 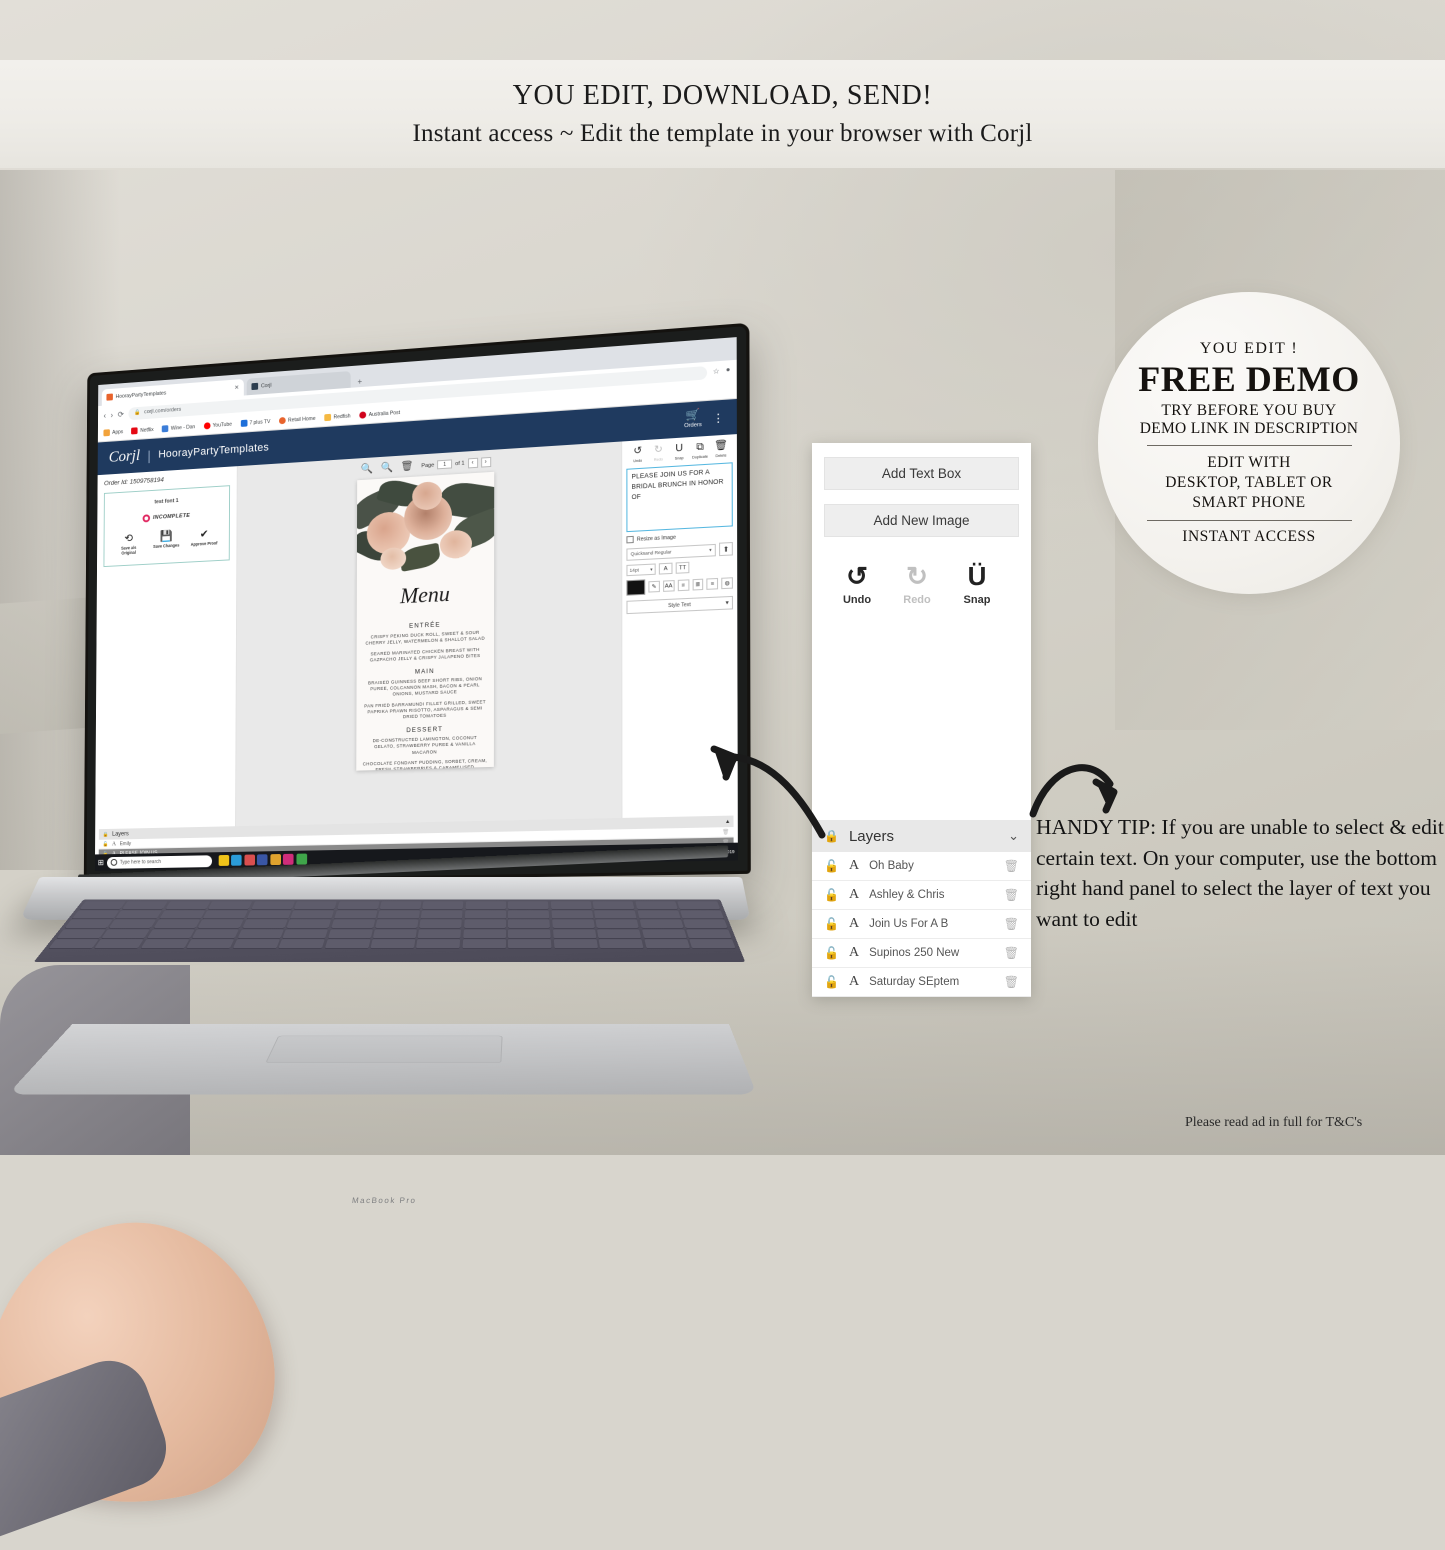 I want to click on undo-clock-icon: ⟲, so click(x=129, y=538).